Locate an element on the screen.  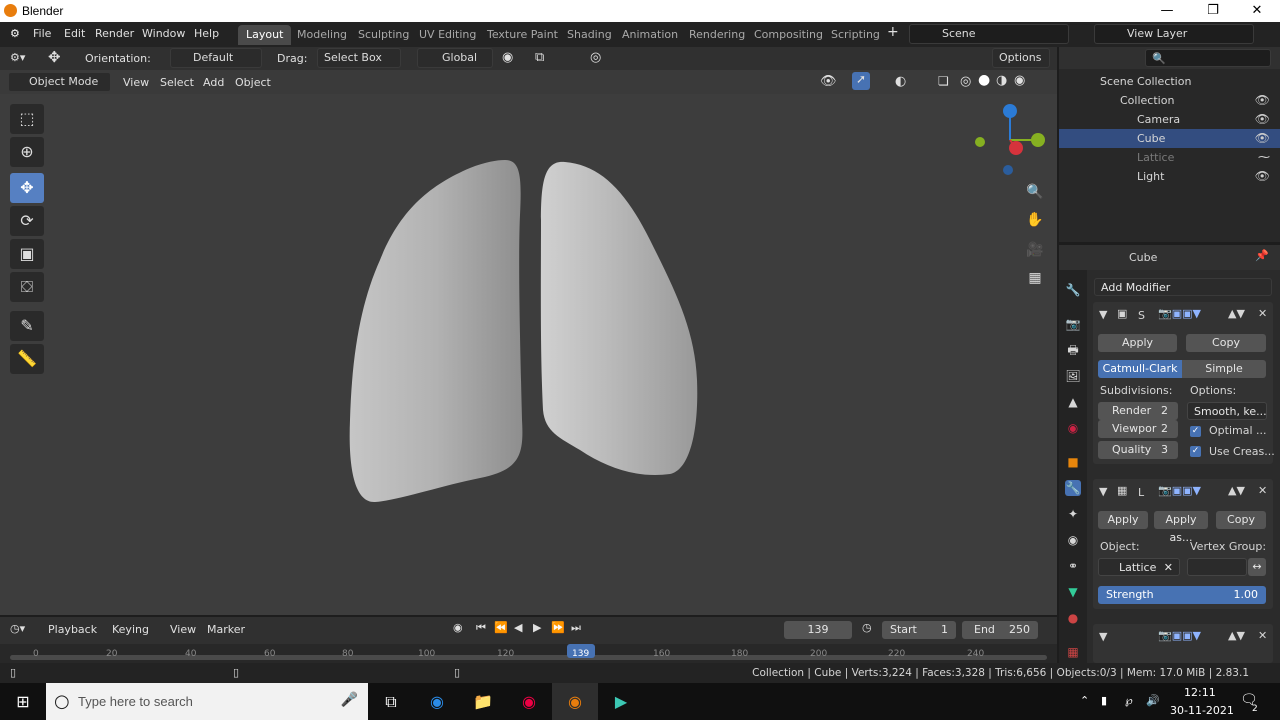
render-tab-icon: 📷 is located at coordinates (1073, 324).